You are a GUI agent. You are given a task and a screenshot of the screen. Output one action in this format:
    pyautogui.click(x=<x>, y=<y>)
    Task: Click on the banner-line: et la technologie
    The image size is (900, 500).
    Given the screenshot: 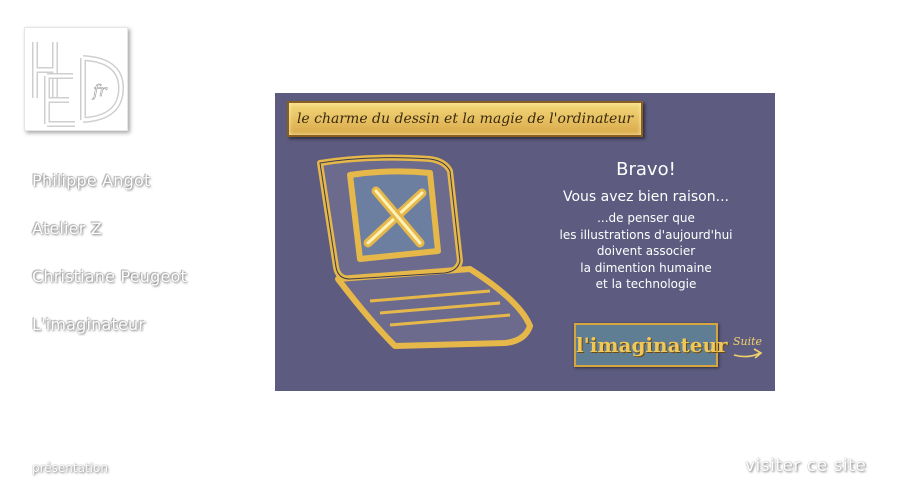 What is the action you would take?
    pyautogui.click(x=646, y=284)
    